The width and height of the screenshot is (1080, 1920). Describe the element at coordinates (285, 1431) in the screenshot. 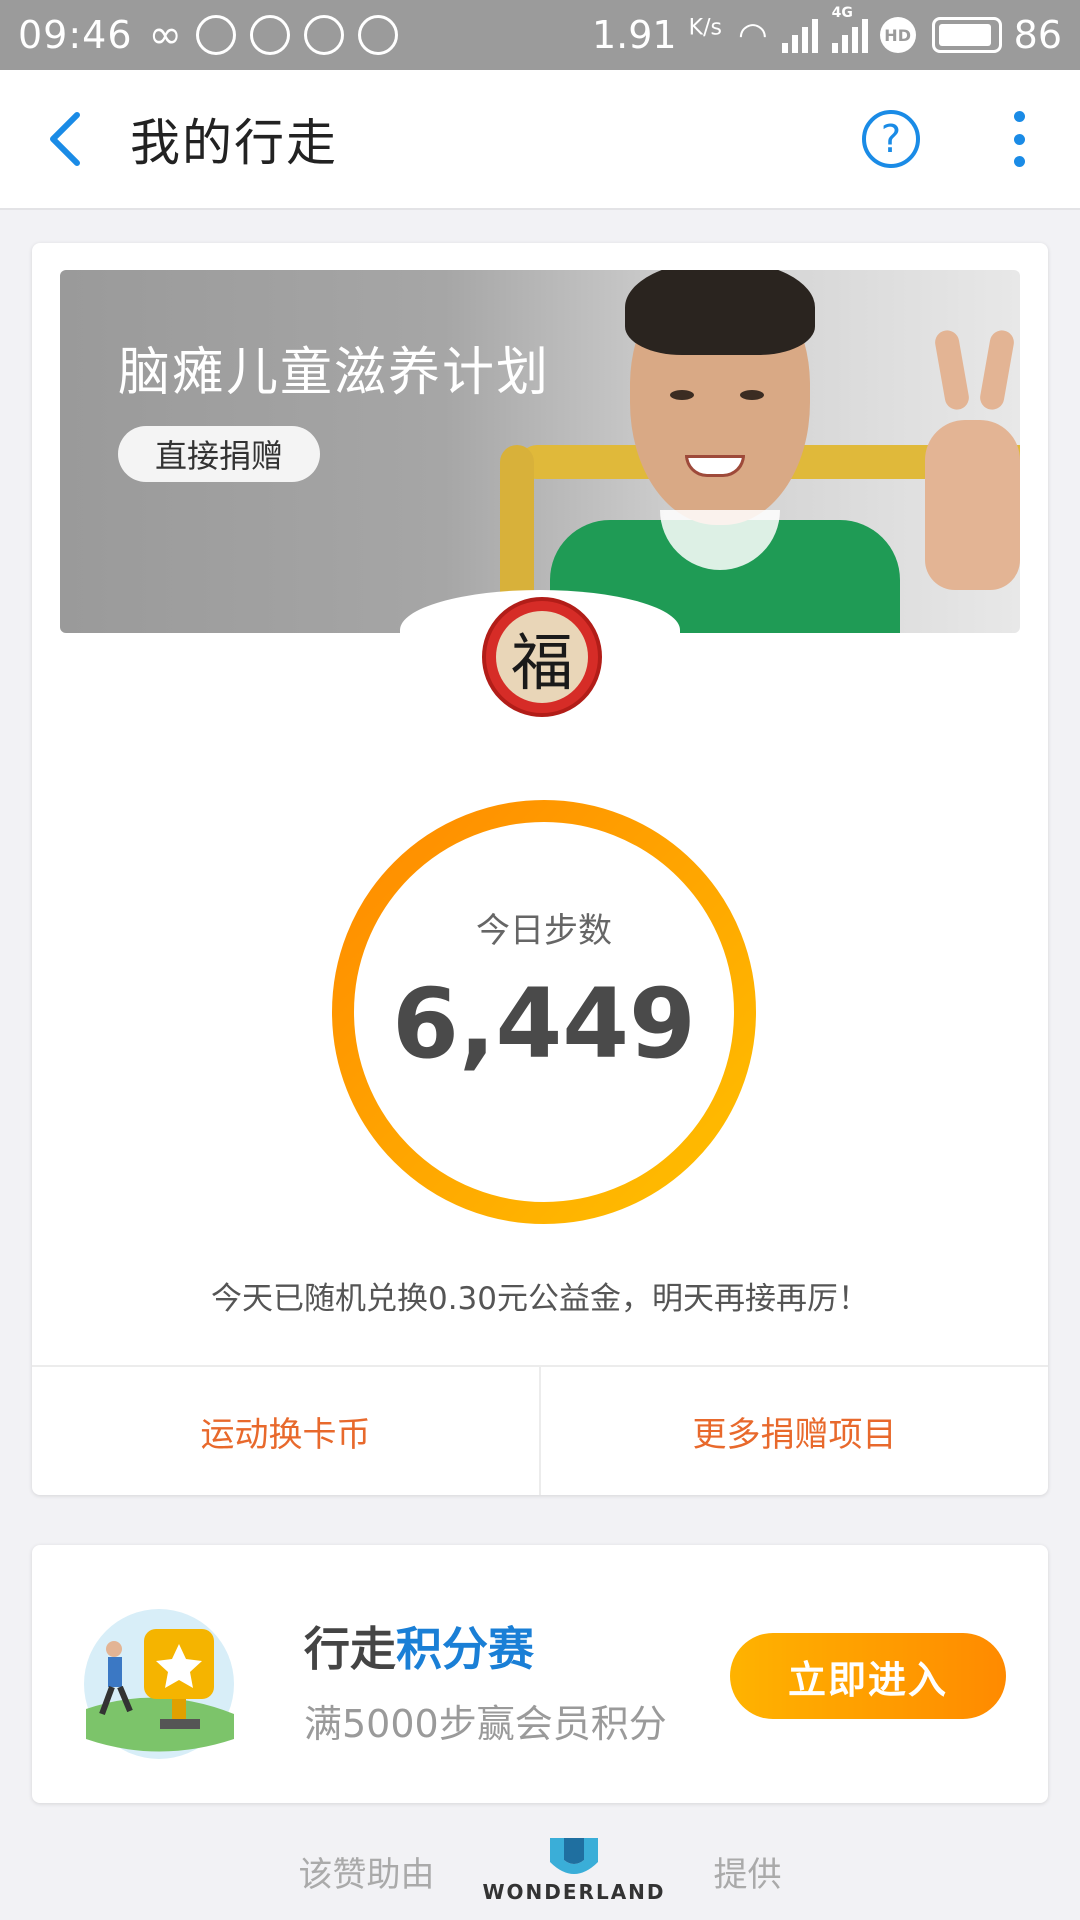

I see `exchange-coins-button: 运动换卡币` at that location.